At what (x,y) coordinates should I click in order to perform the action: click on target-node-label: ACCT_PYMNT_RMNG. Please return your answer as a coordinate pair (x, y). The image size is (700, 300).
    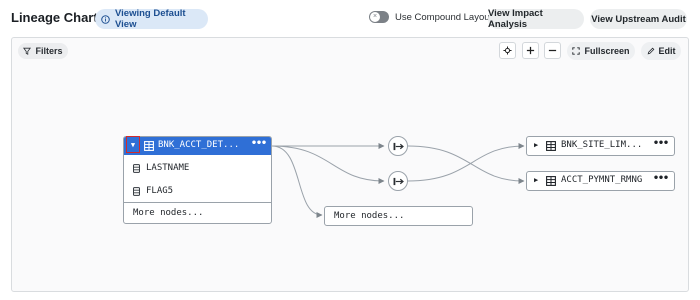
    Looking at the image, I should click on (602, 180).